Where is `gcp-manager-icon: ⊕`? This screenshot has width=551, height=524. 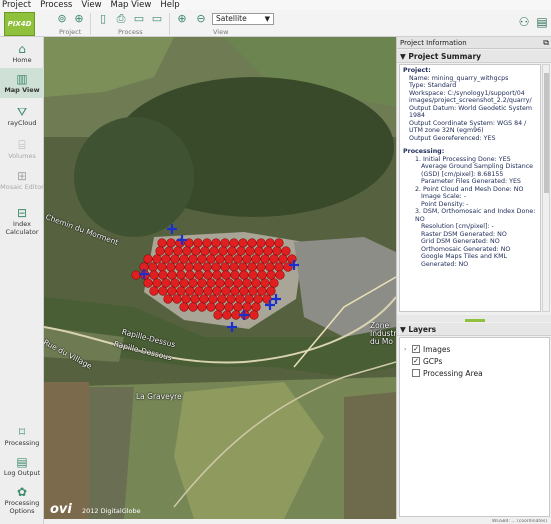 gcp-manager-icon: ⊕ is located at coordinates (79, 19).